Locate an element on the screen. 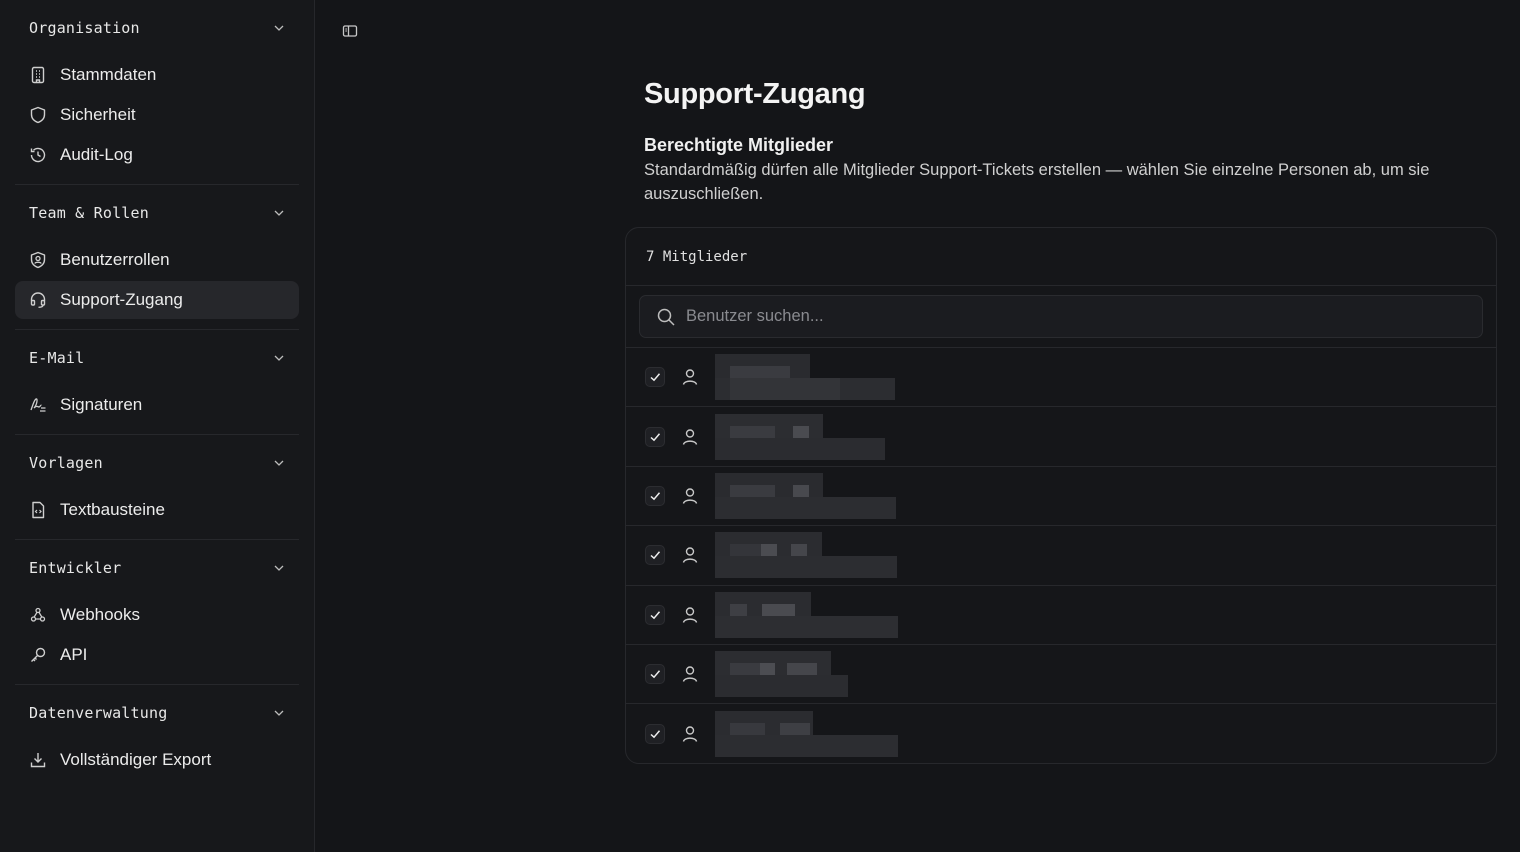  search-input is located at coordinates (1036, 316).